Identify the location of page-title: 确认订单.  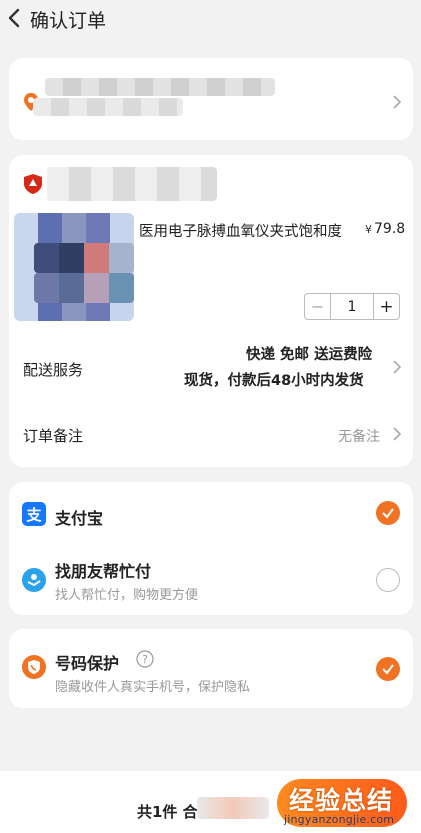
(68, 21).